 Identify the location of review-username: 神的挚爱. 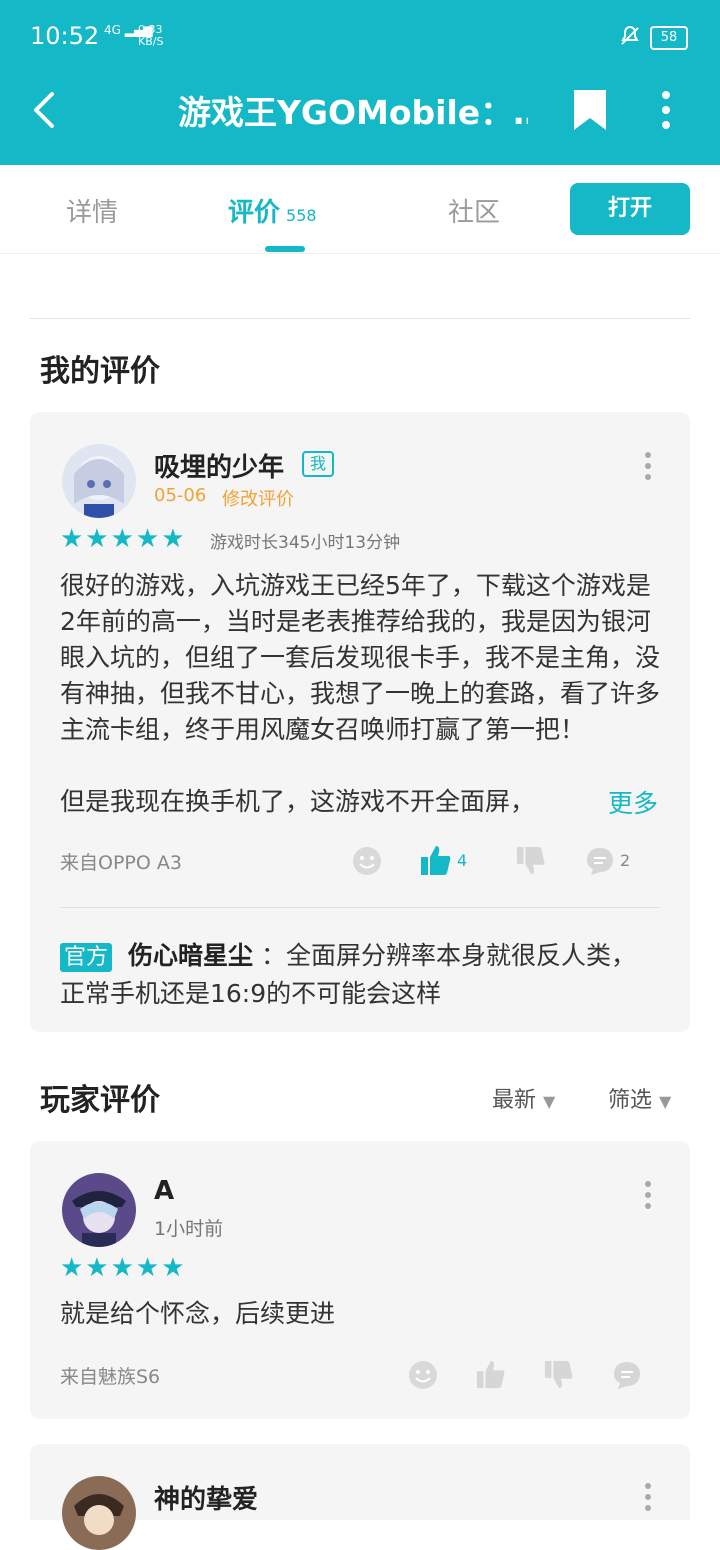
(206, 1497).